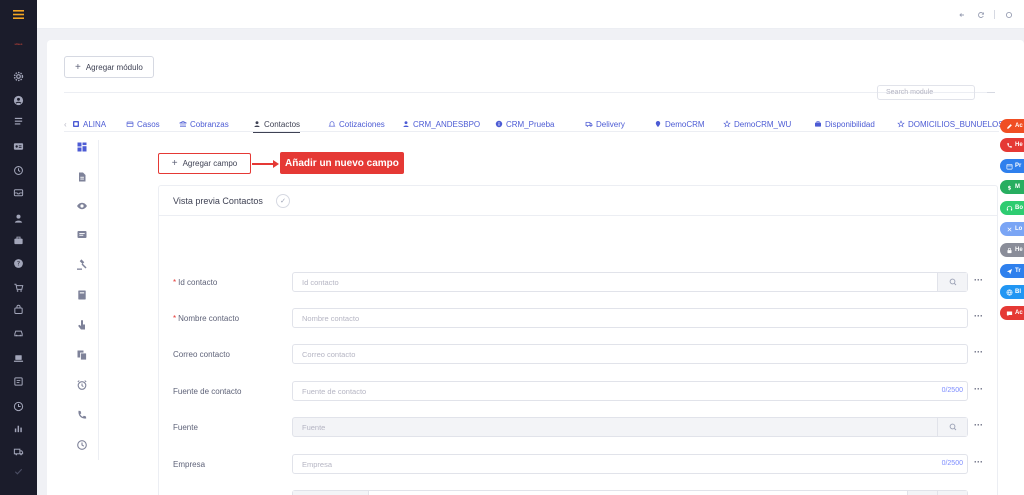  Describe the element at coordinates (922, 493) in the screenshot. I see `call-button` at that location.